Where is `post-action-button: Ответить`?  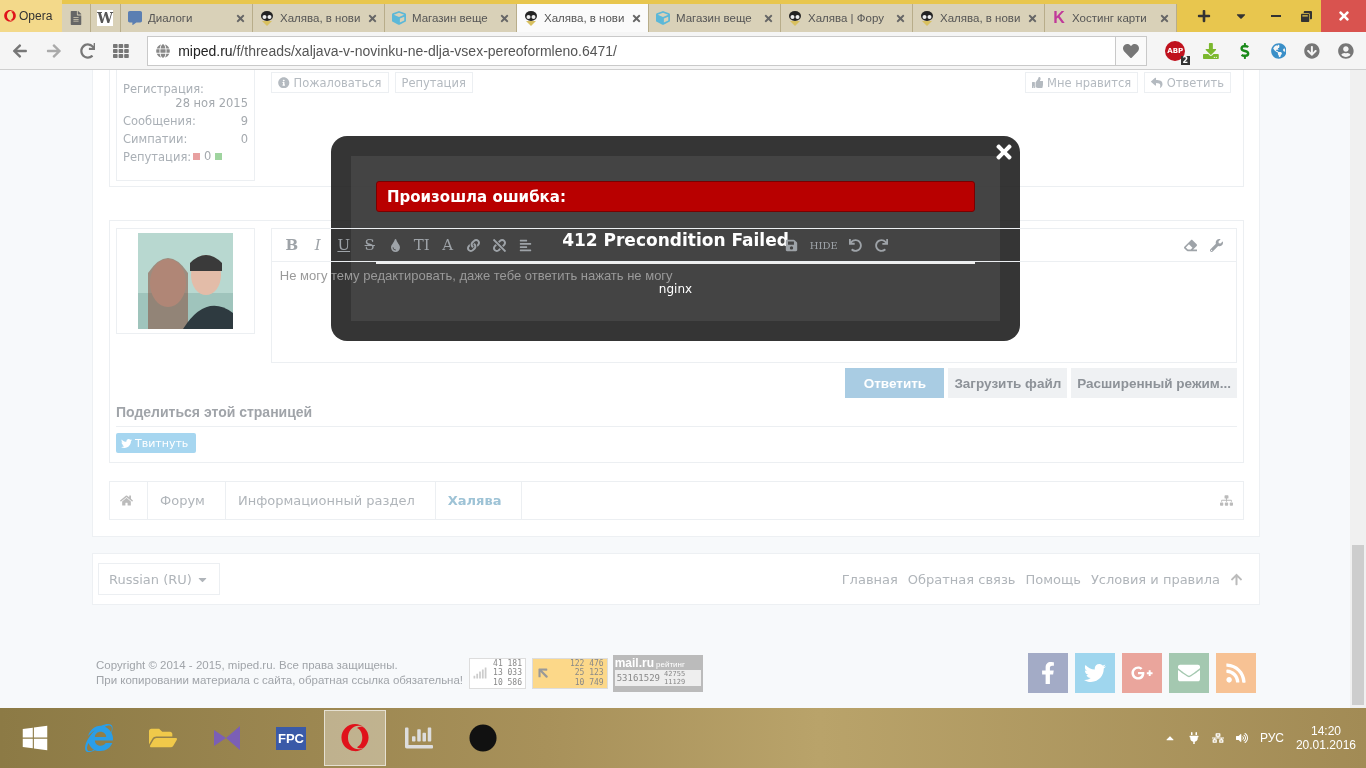
post-action-button: Ответить is located at coordinates (1187, 82).